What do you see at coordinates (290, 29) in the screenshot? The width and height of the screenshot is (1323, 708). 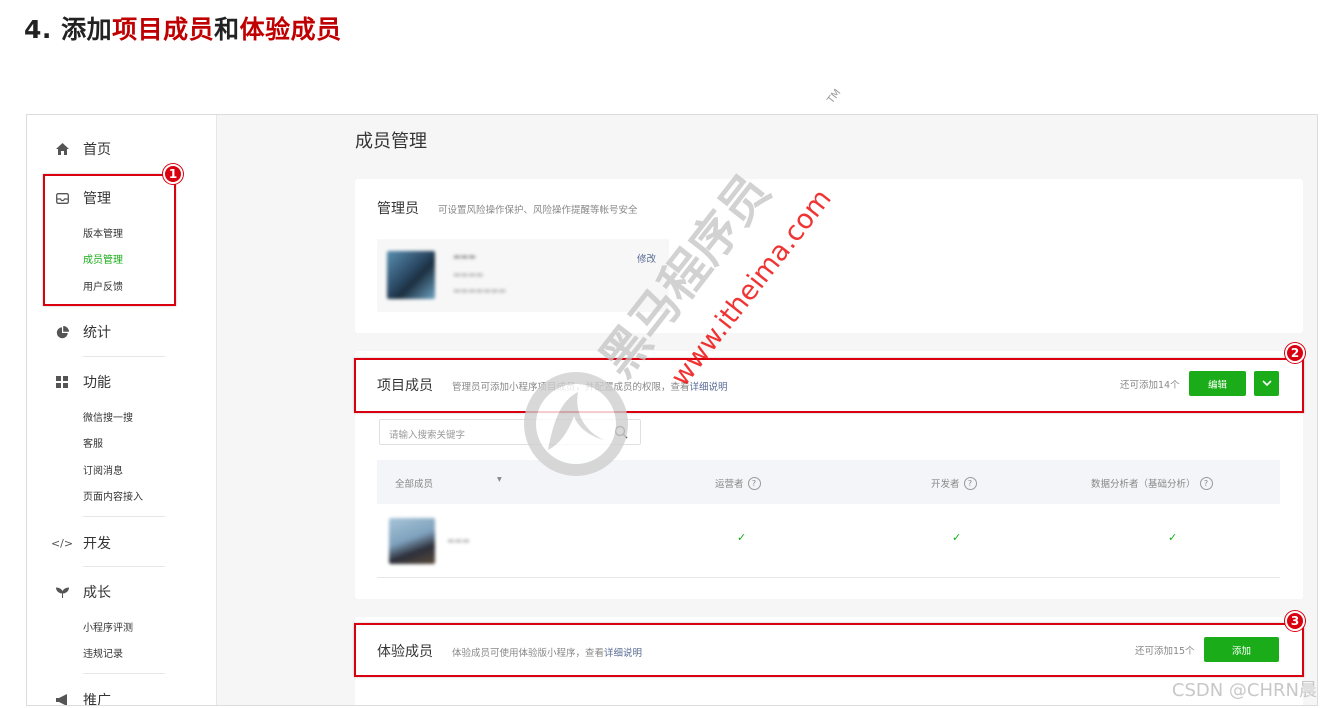 I see `heading-trial-members: 体验成员` at bounding box center [290, 29].